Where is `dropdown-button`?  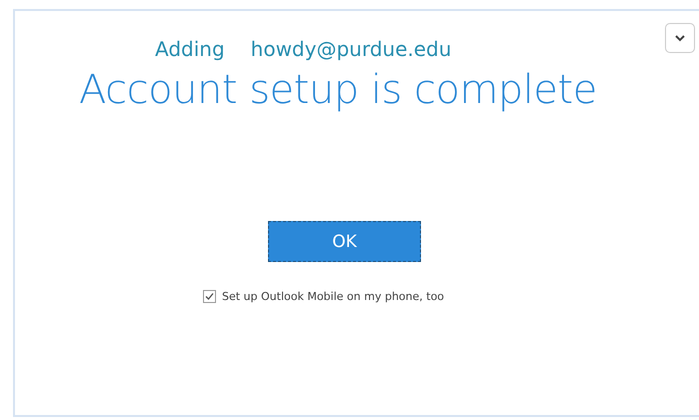
dropdown-button is located at coordinates (680, 38).